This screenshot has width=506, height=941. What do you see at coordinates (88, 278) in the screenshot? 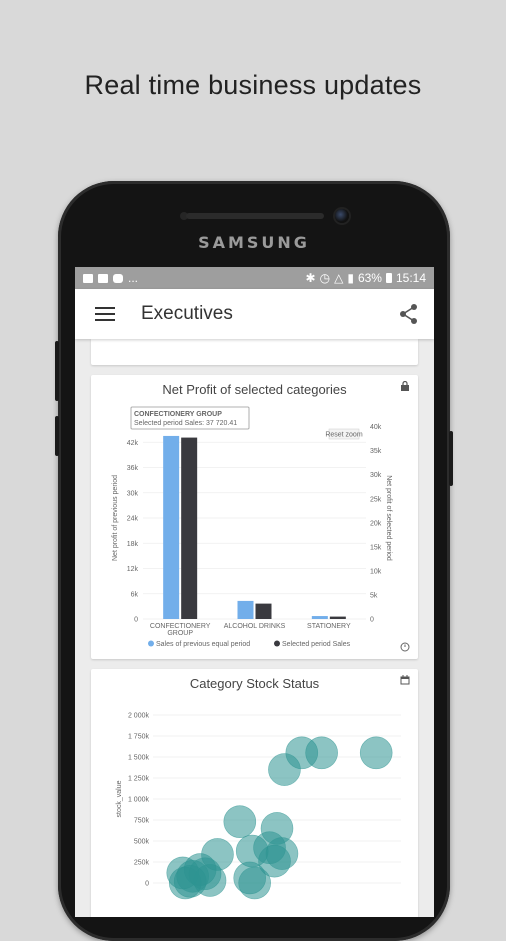
I see `notification-icon` at bounding box center [88, 278].